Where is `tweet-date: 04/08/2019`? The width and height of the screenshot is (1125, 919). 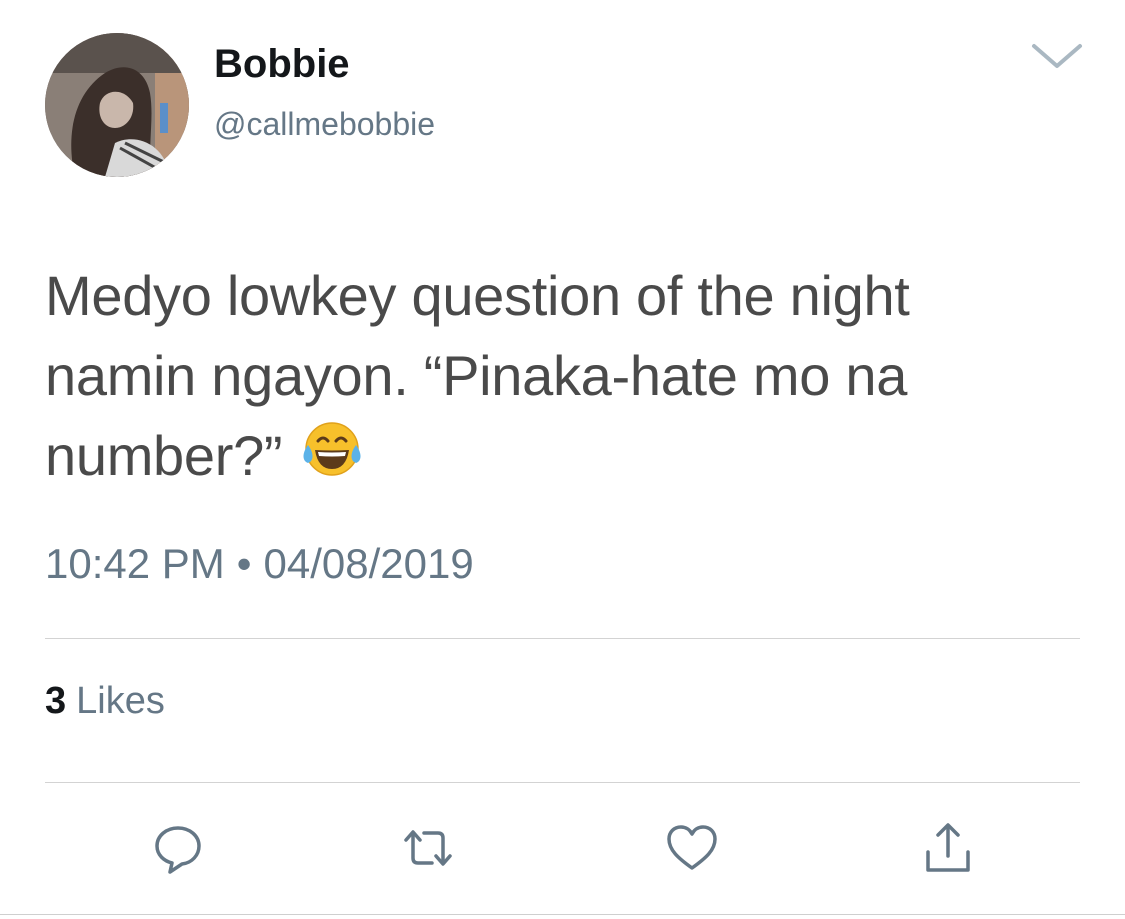
tweet-date: 04/08/2019 is located at coordinates (368, 563).